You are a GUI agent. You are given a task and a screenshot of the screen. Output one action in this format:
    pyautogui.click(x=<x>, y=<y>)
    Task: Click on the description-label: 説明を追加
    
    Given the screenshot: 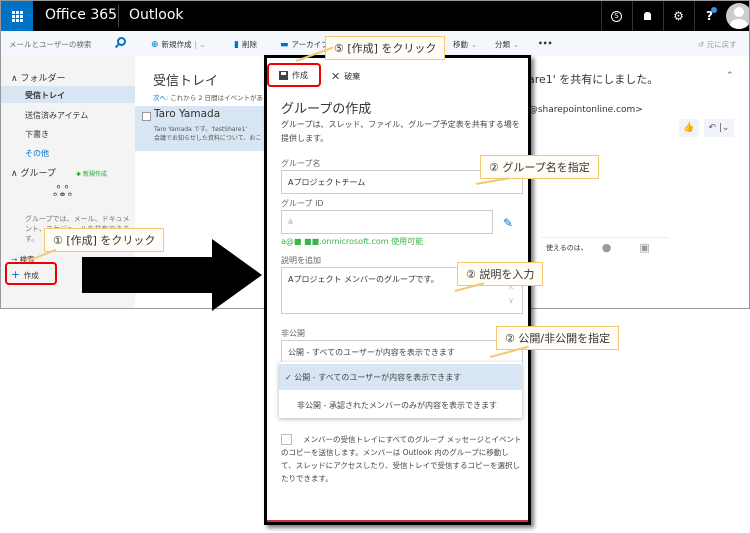 What is the action you would take?
    pyautogui.click(x=301, y=260)
    